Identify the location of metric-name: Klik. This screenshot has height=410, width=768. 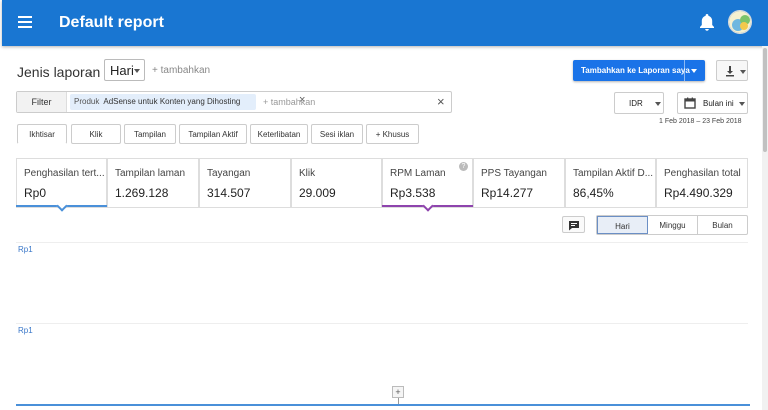
(307, 173).